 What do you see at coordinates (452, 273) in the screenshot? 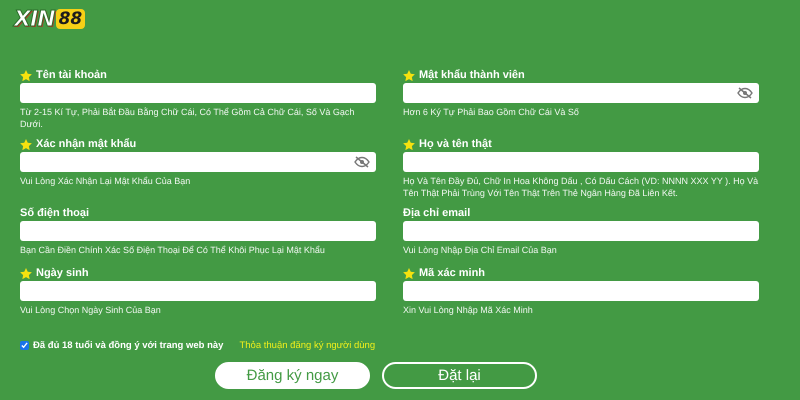
I see `field-label: Mã xác minh` at bounding box center [452, 273].